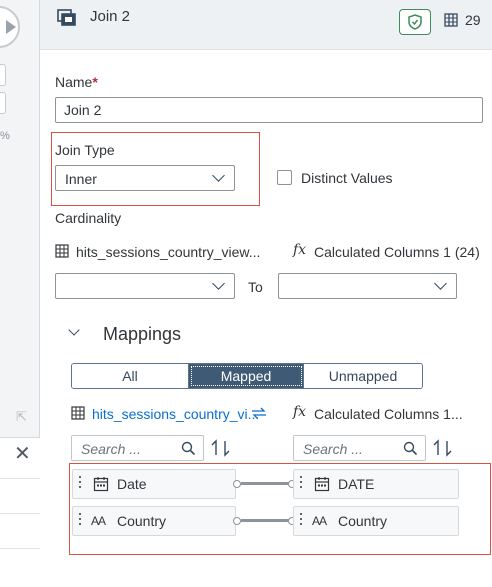  I want to click on left-mapping-item: Date, so click(154, 484).